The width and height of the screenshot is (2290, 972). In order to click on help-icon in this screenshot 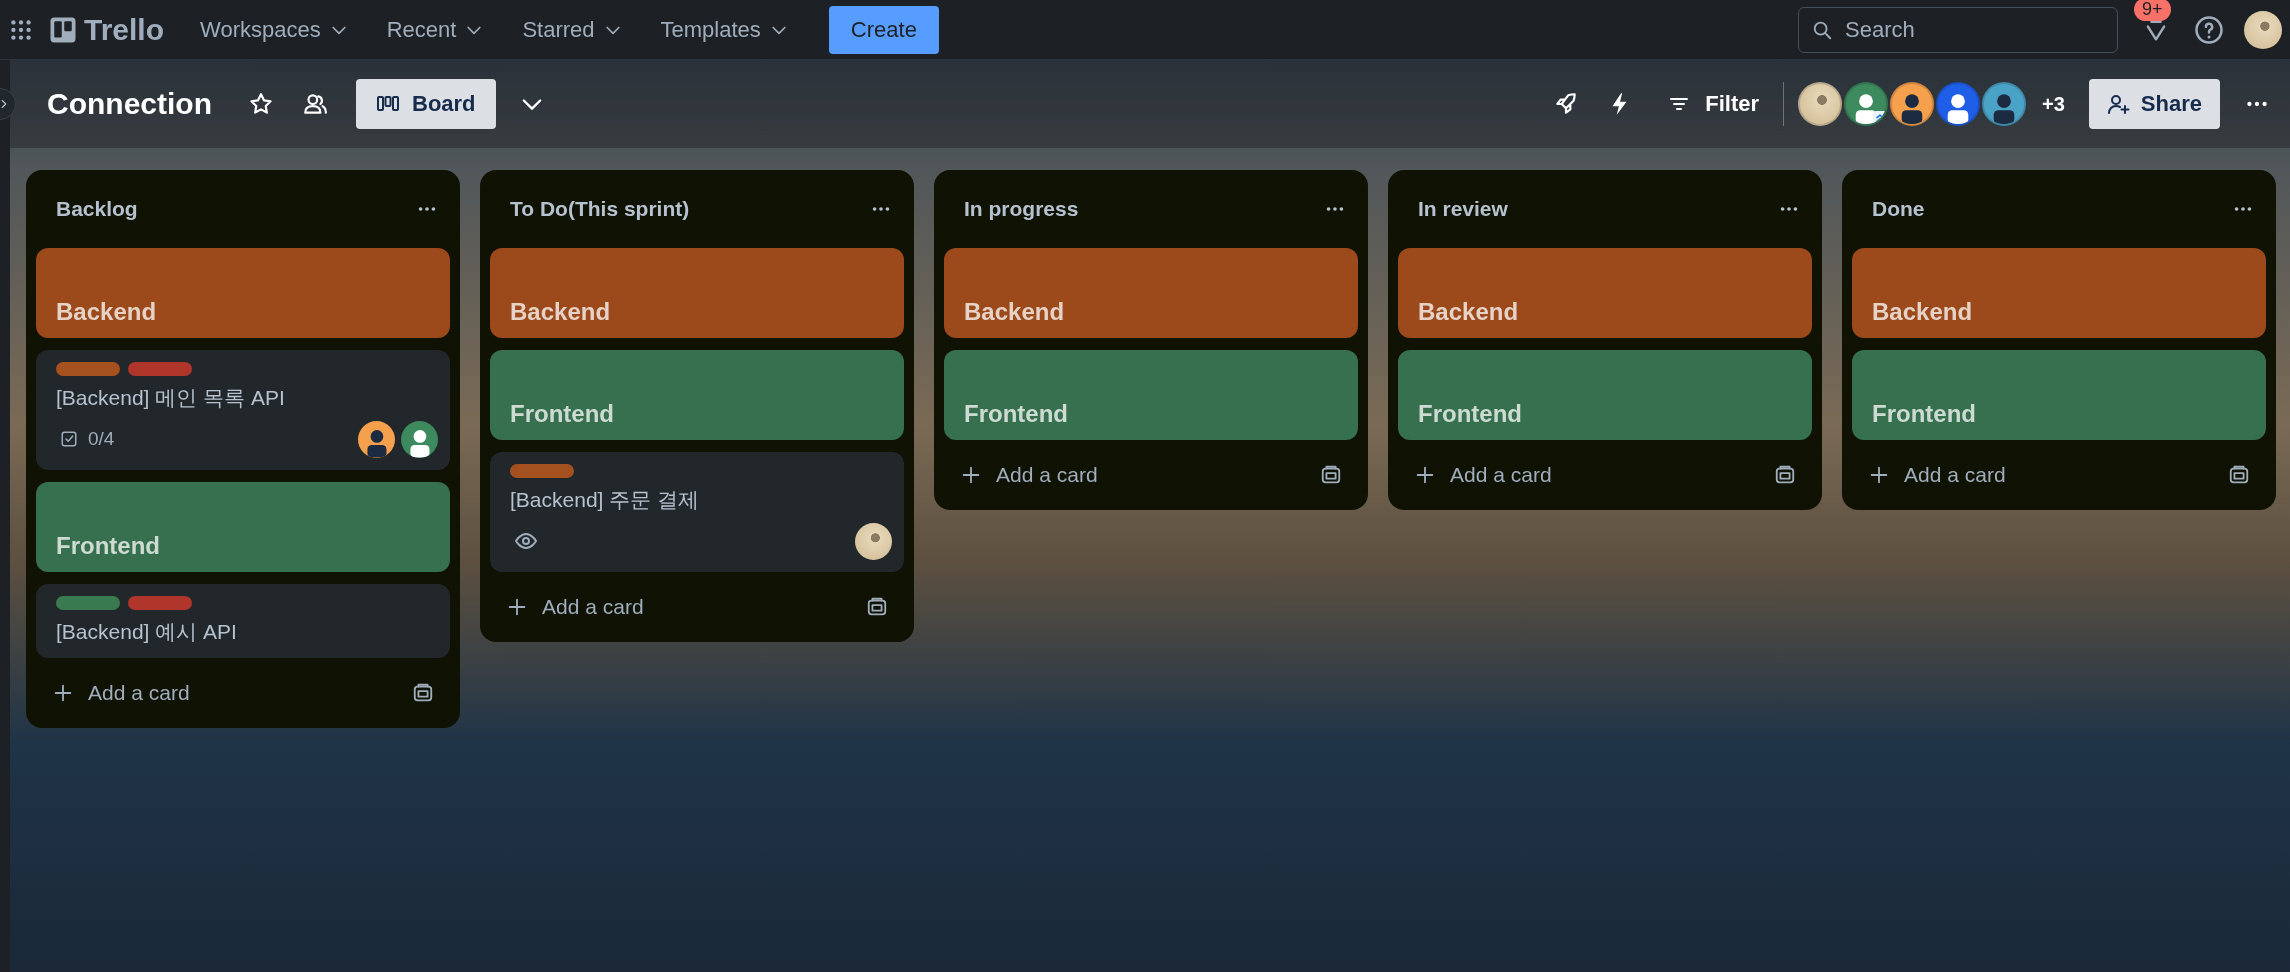, I will do `click(2209, 29)`.